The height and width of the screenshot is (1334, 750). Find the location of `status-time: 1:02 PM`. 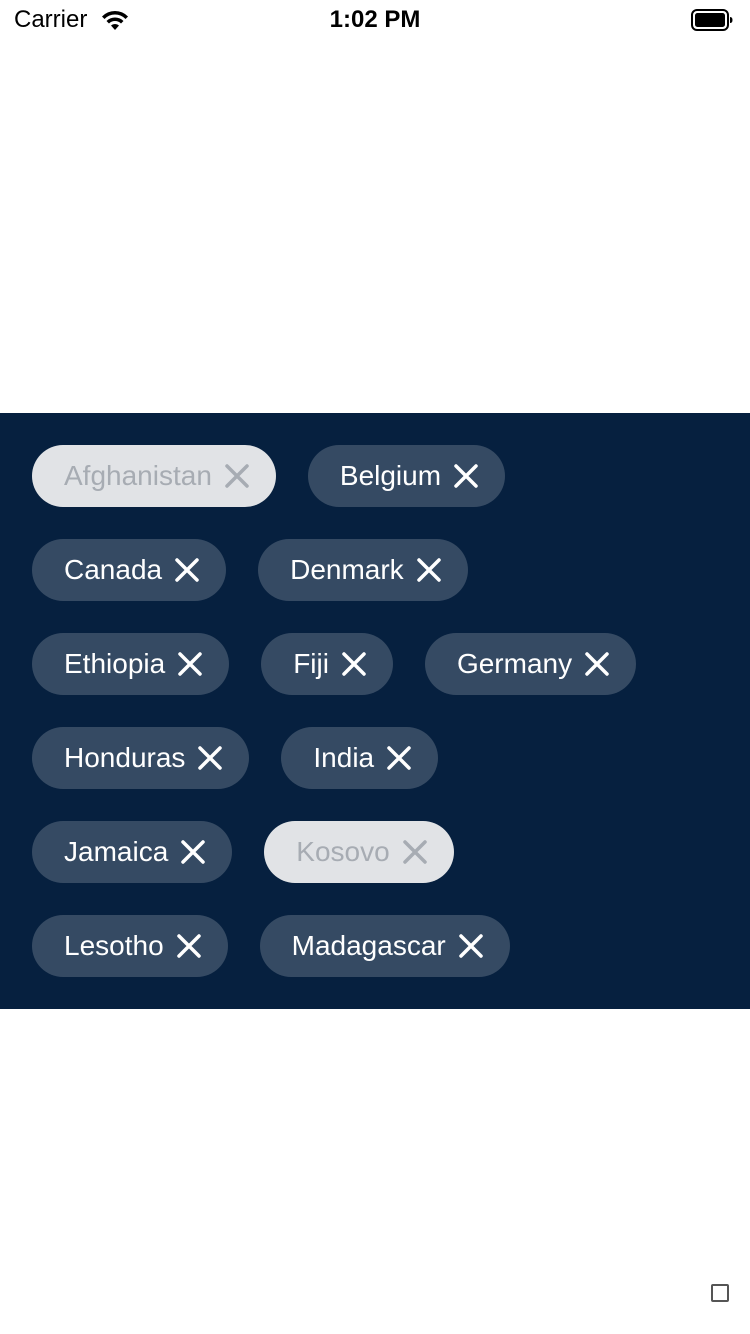

status-time: 1:02 PM is located at coordinates (375, 19).